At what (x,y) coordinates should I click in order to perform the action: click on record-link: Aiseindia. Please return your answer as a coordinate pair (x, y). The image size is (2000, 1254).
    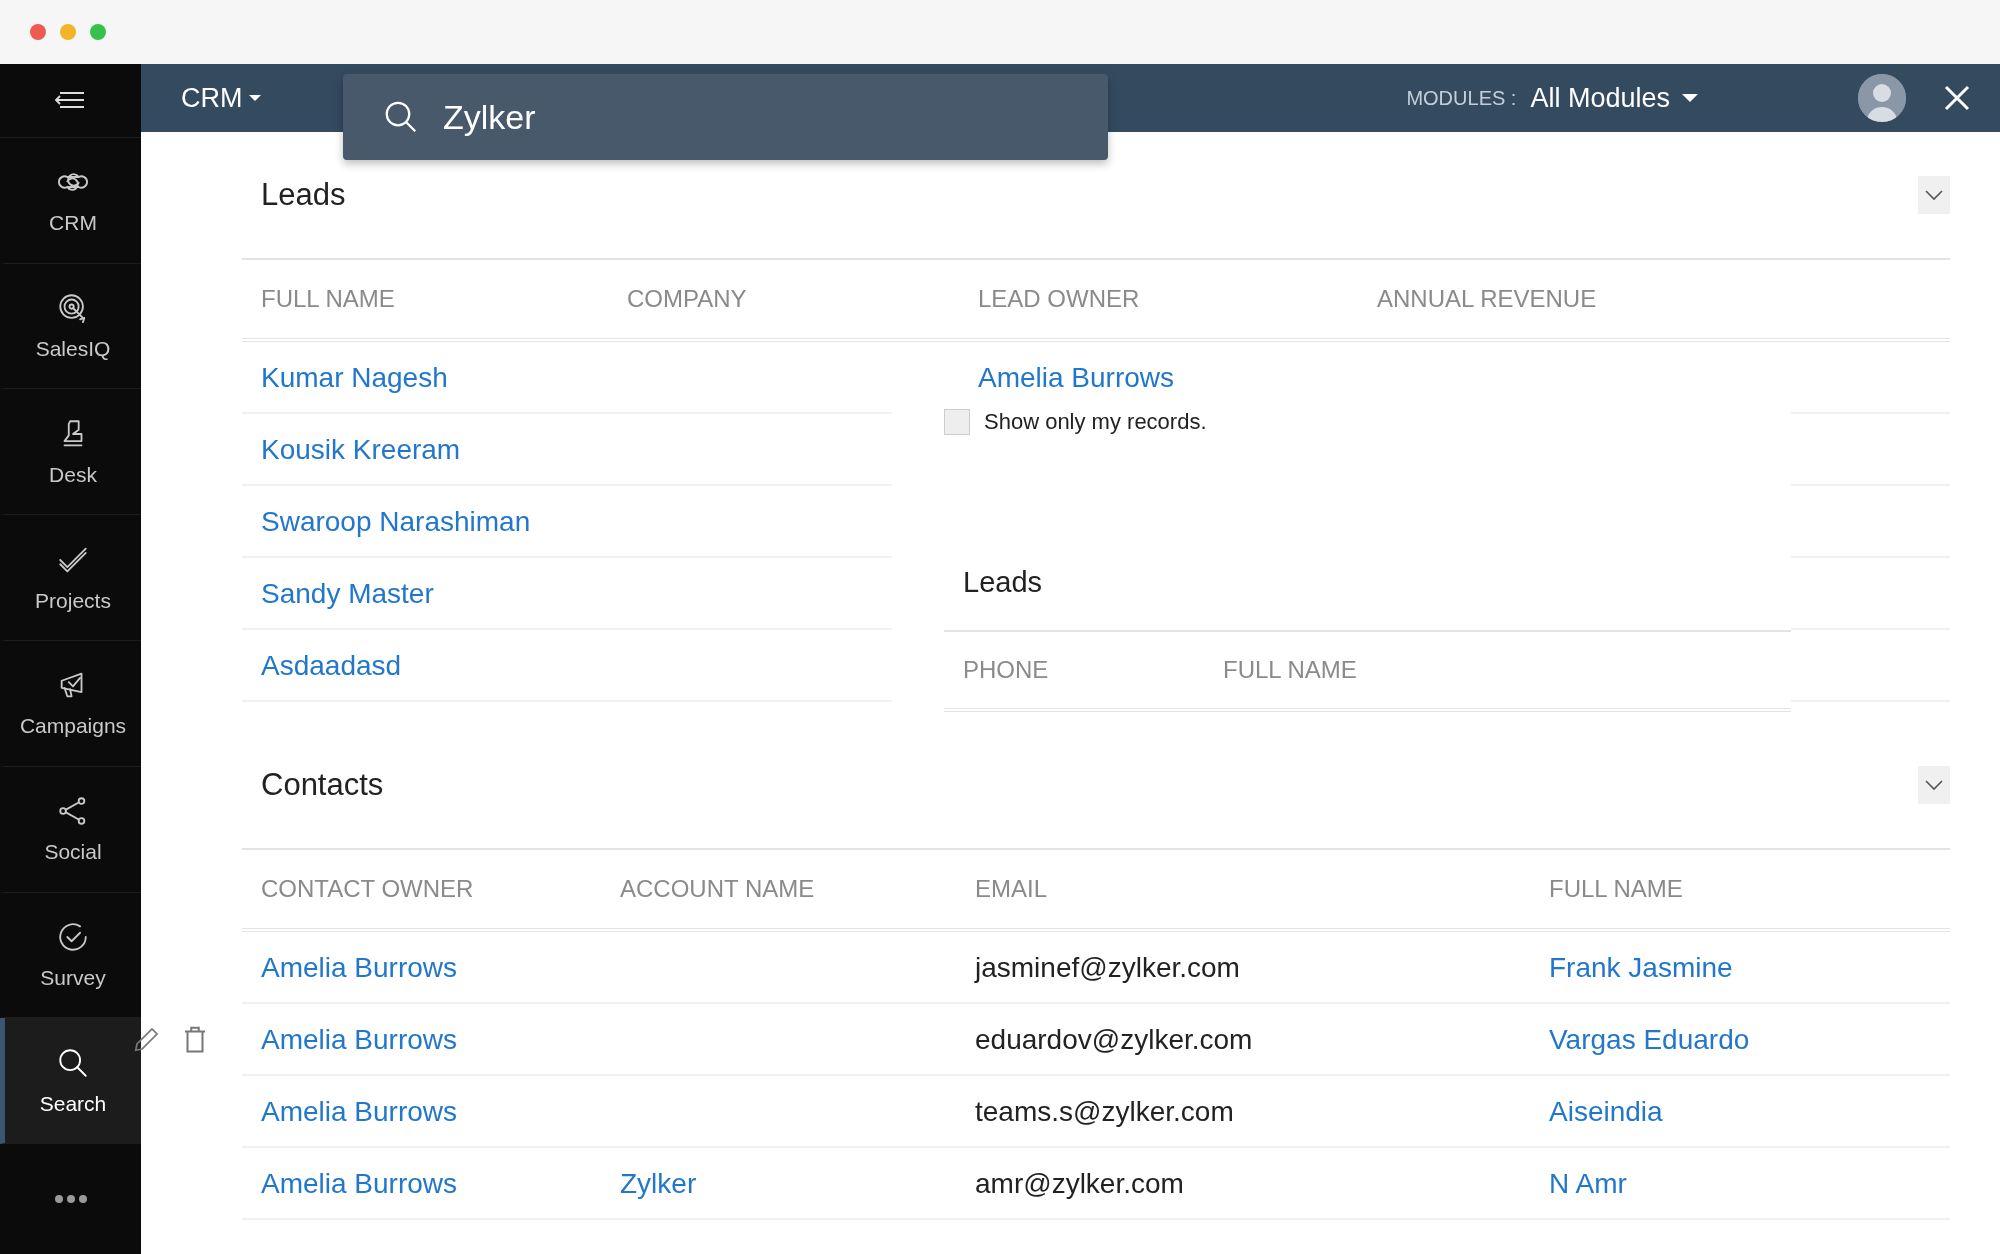
    Looking at the image, I should click on (1740, 1112).